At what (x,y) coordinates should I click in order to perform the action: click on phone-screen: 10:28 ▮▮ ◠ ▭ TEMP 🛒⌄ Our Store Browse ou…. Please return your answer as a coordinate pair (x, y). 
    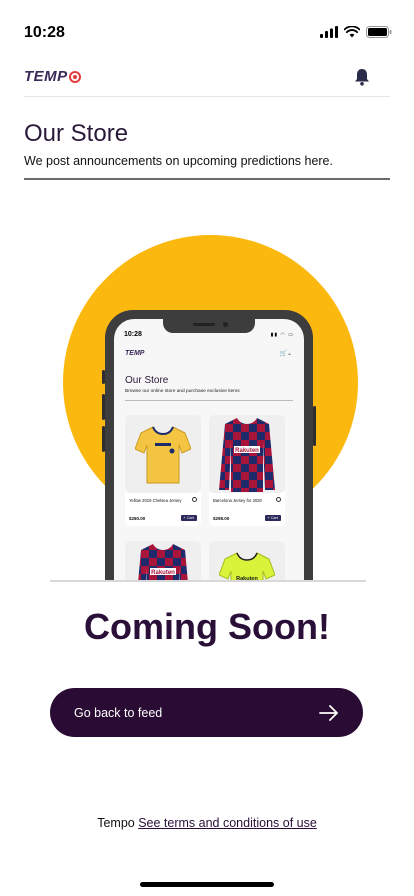
    Looking at the image, I should click on (209, 450).